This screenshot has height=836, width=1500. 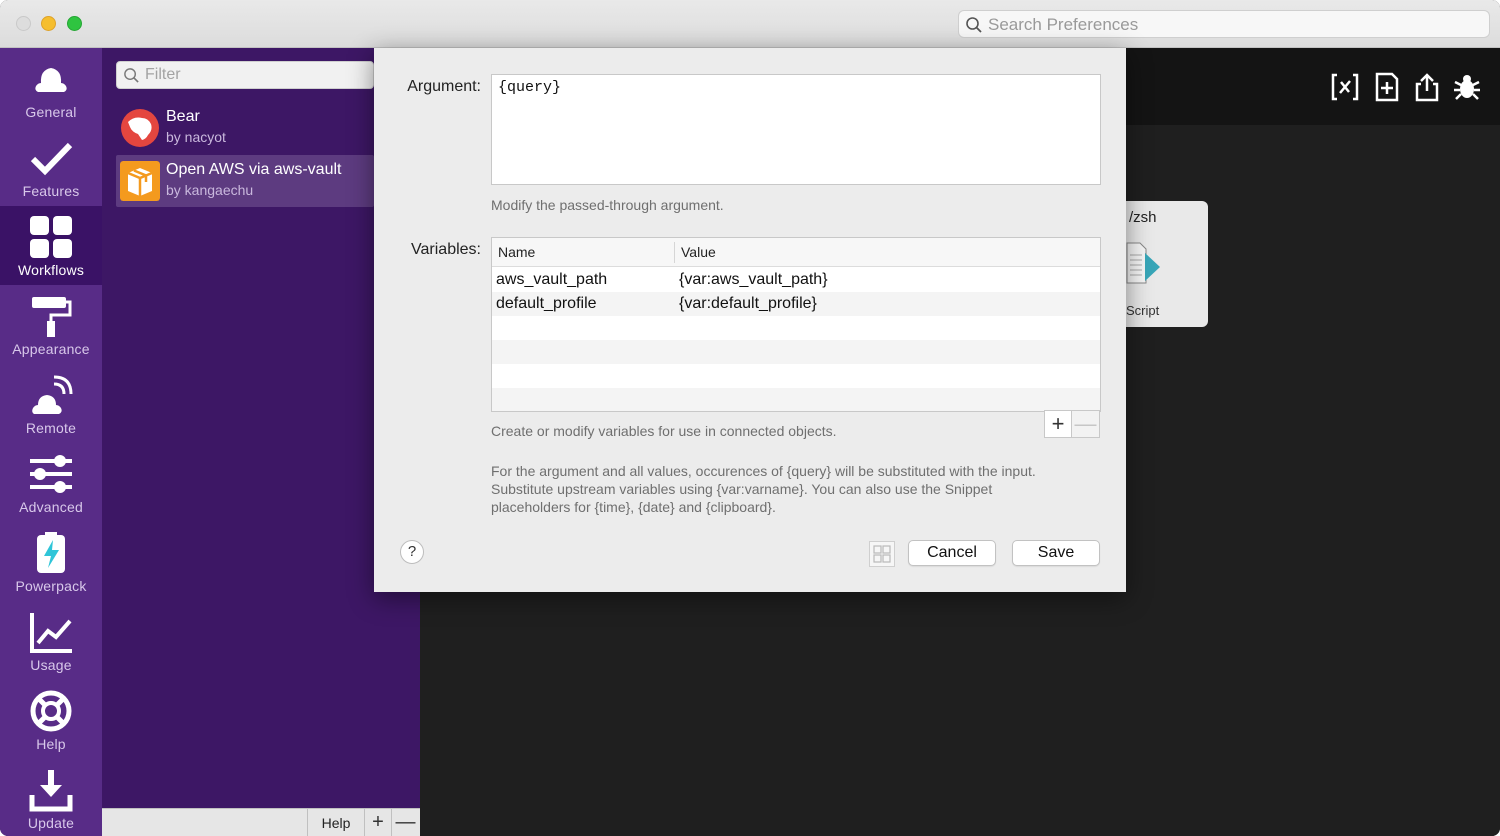 What do you see at coordinates (1058, 424) in the screenshot?
I see `add-variable-button: +` at bounding box center [1058, 424].